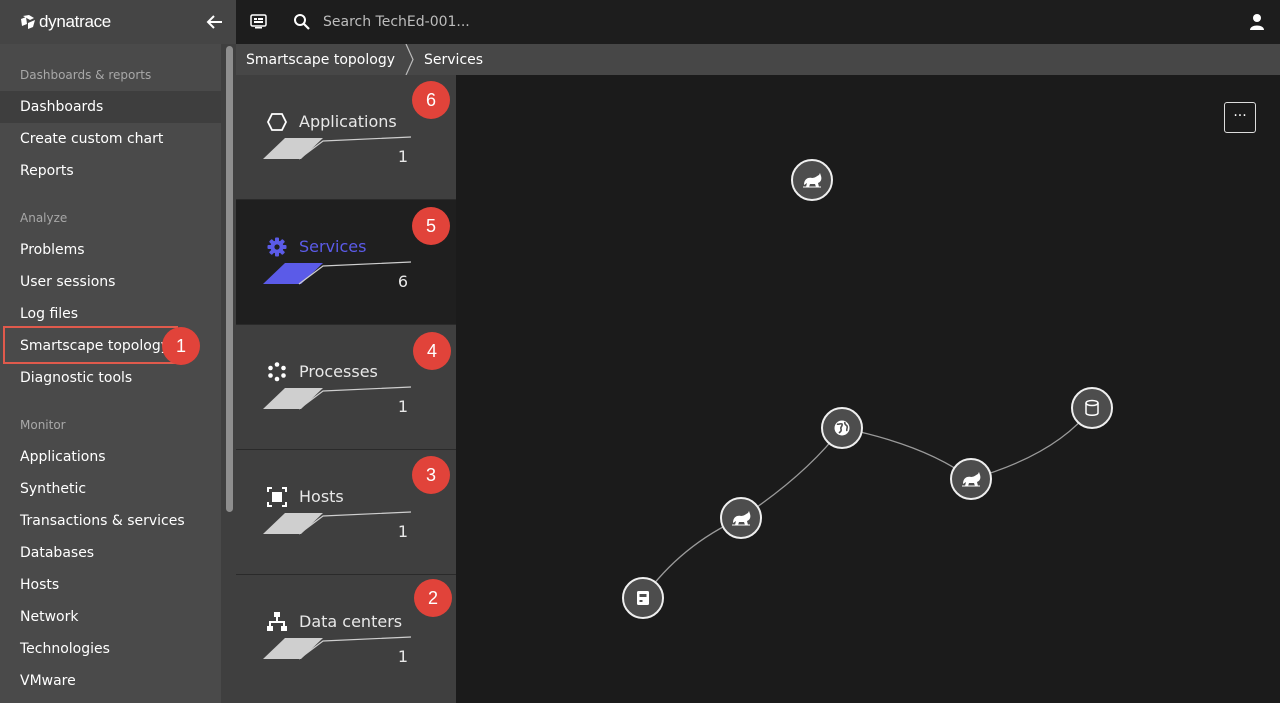 The image size is (1280, 703). What do you see at coordinates (110, 521) in the screenshot?
I see `sidebar-item-transactions-services: Transactions & services` at bounding box center [110, 521].